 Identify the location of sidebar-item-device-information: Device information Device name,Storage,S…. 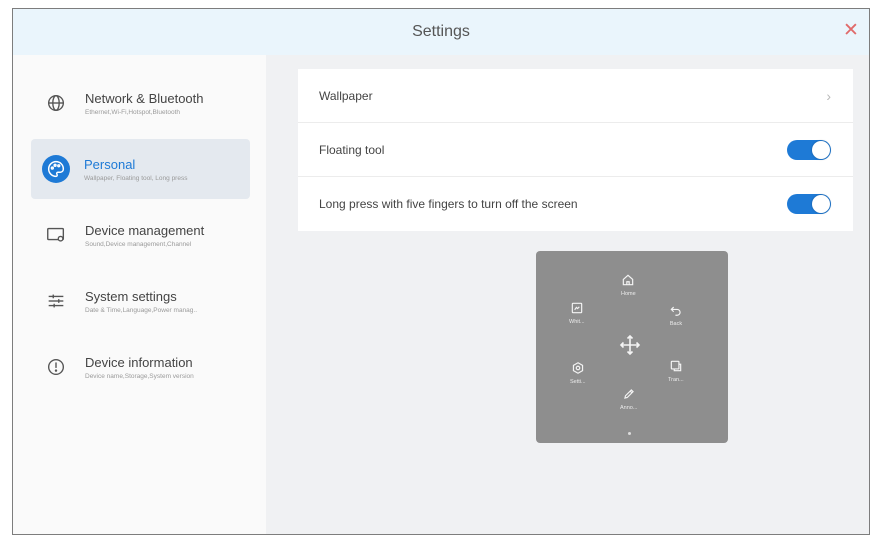
(140, 367).